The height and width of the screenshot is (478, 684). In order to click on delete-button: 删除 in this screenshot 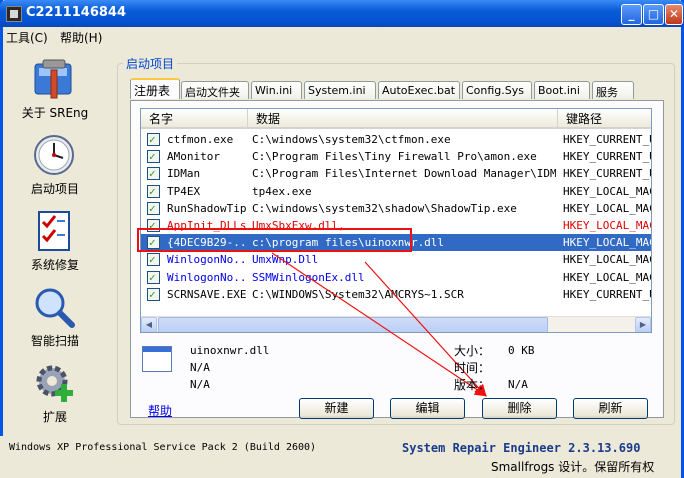, I will do `click(519, 408)`.